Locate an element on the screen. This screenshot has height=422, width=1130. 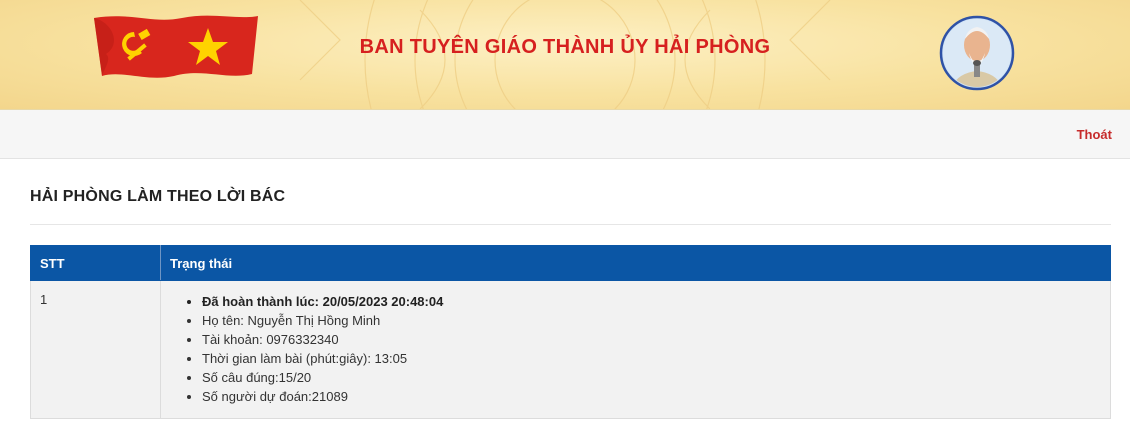
logout-link: Thoát is located at coordinates (1094, 134).